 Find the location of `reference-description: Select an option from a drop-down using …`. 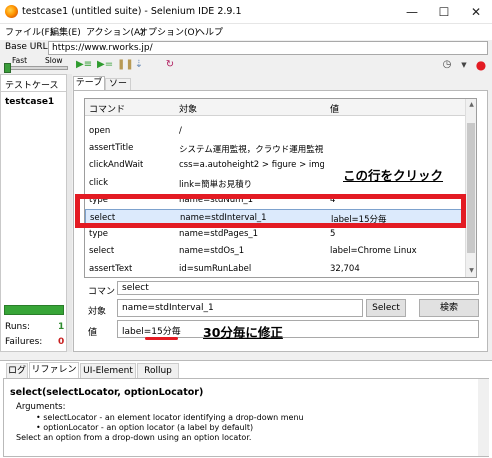

reference-description: Select an option from a drop-down using … is located at coordinates (134, 437).